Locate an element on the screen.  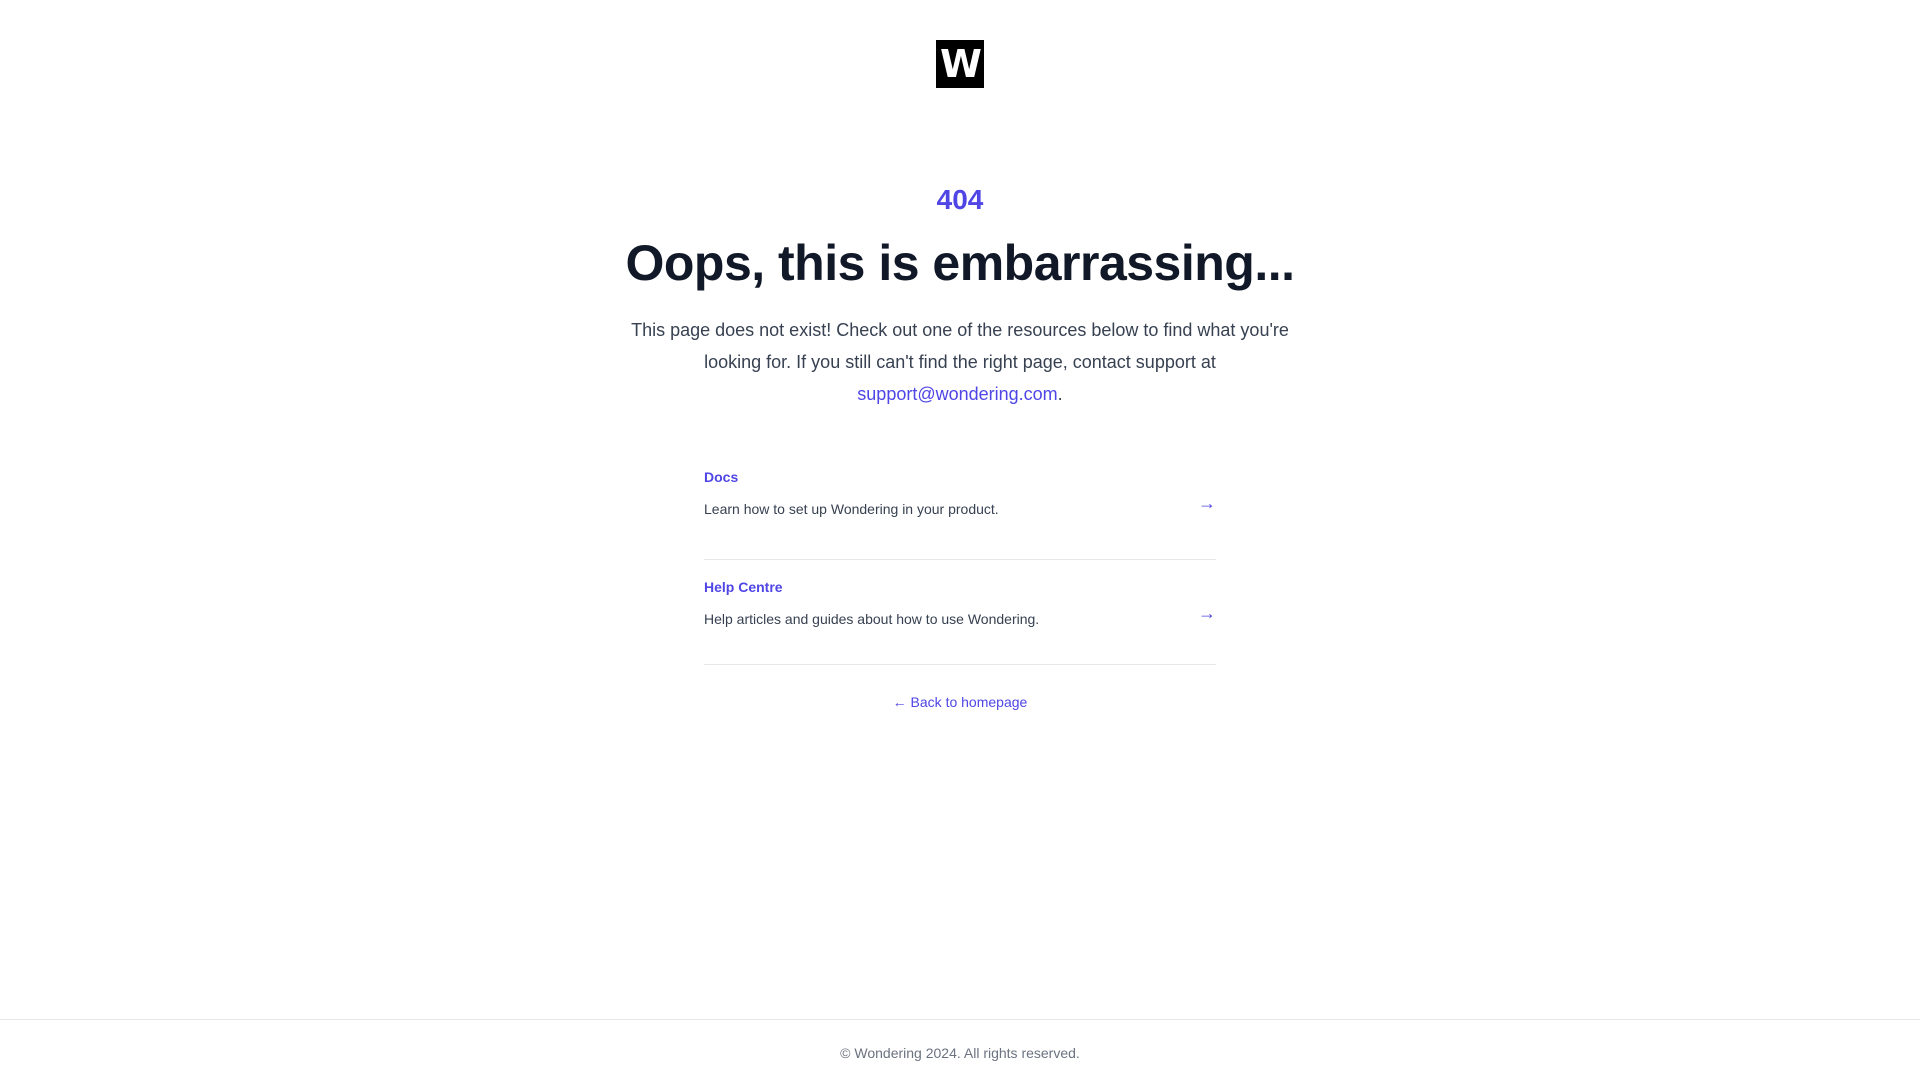
back-link-wrap: ← Back to homepage is located at coordinates (960, 702).